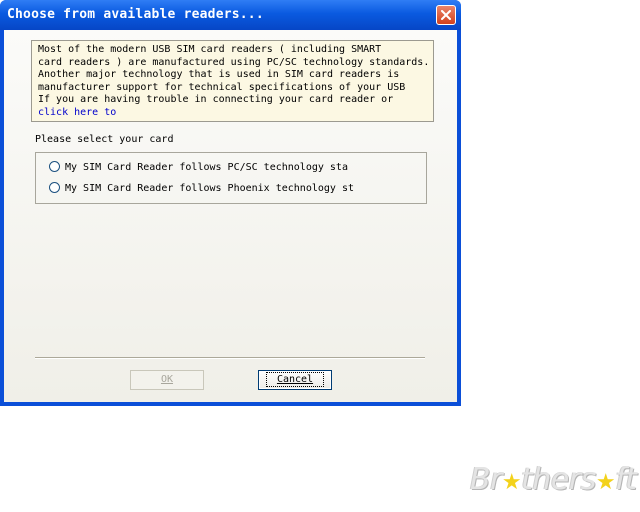  Describe the element at coordinates (231, 178) in the screenshot. I see `card-options-group` at that location.